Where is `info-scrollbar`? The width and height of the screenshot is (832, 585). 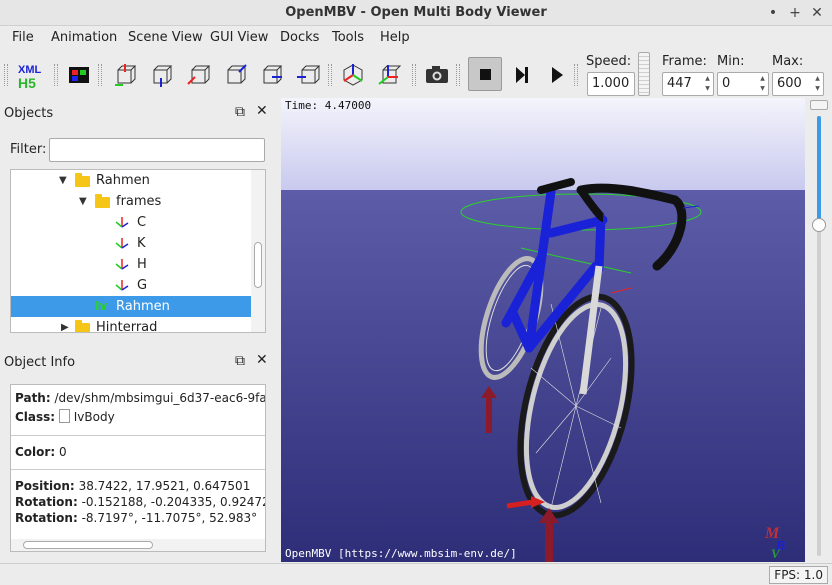
info-scrollbar is located at coordinates (138, 545).